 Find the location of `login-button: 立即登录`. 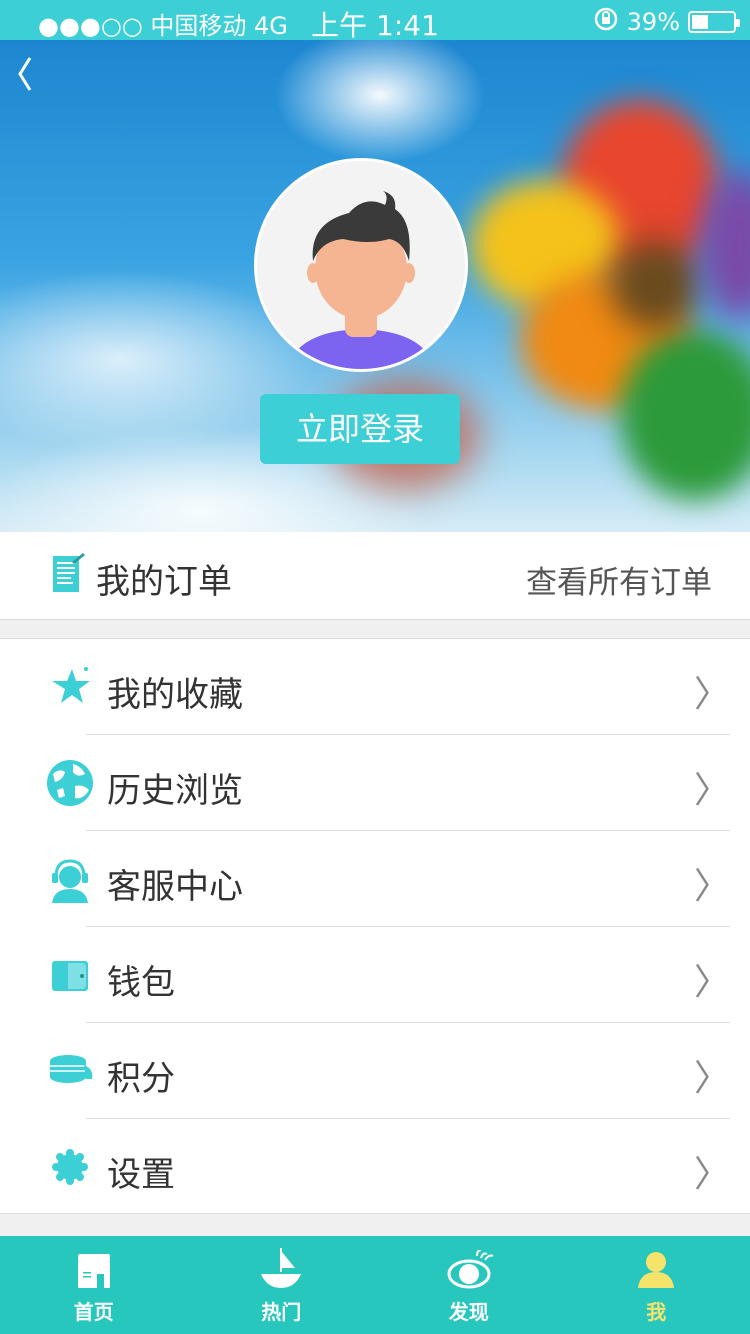

login-button: 立即登录 is located at coordinates (360, 429).